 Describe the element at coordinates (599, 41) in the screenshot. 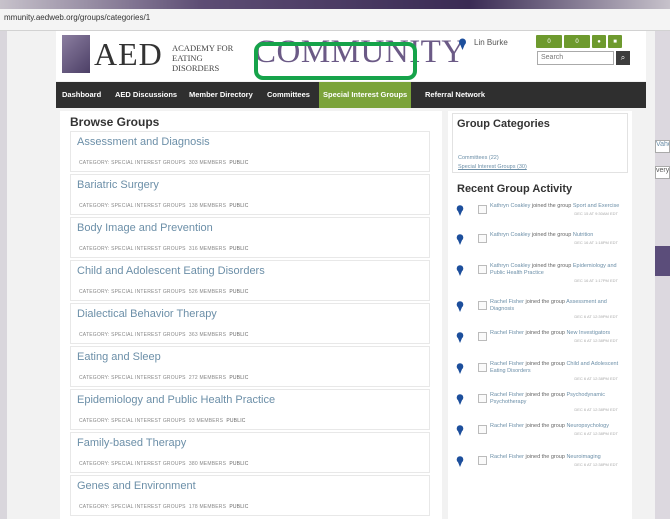

I see `profile-icon: ●` at that location.